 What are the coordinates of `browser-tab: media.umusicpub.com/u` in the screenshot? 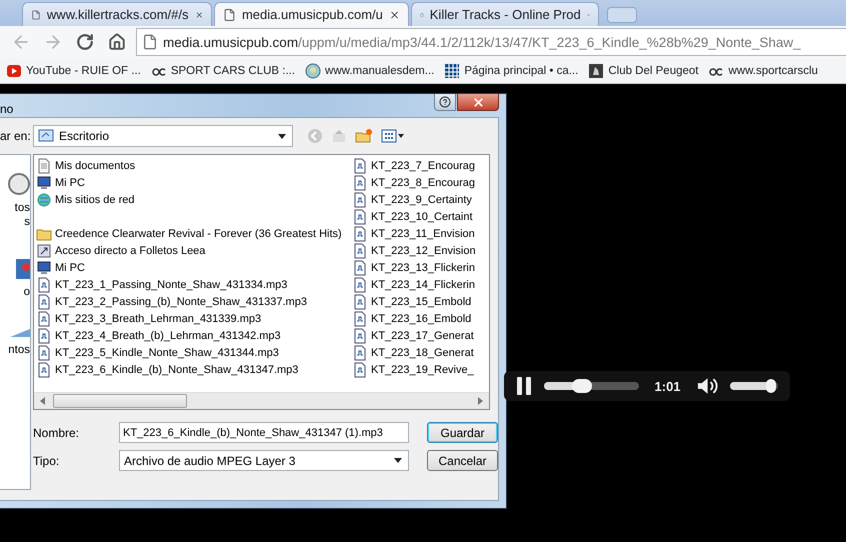 It's located at (311, 14).